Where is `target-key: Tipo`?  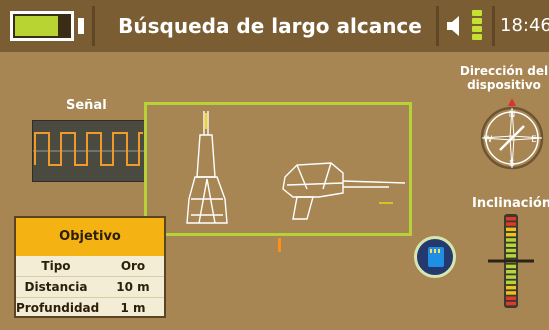
target-key: Tipo is located at coordinates (56, 266).